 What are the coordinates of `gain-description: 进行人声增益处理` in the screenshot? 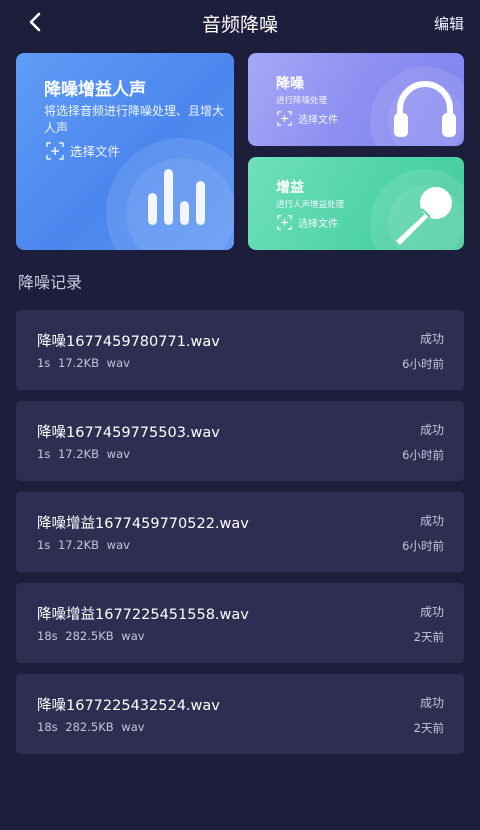 It's located at (310, 205).